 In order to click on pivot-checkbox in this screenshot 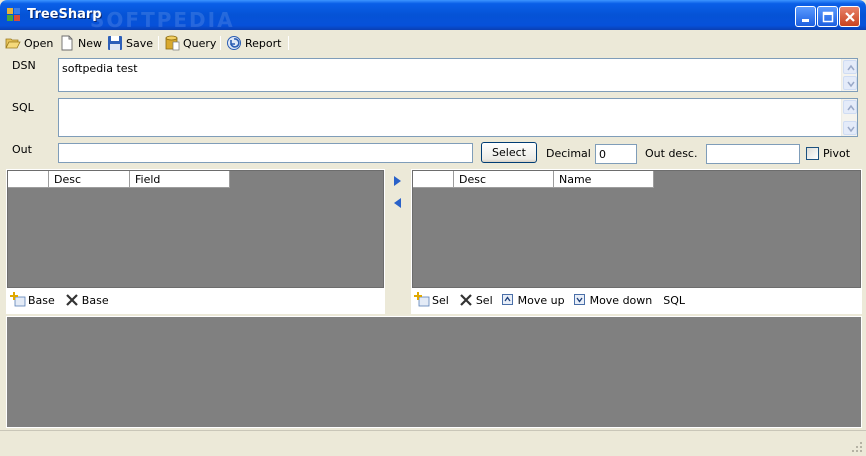, I will do `click(812, 153)`.